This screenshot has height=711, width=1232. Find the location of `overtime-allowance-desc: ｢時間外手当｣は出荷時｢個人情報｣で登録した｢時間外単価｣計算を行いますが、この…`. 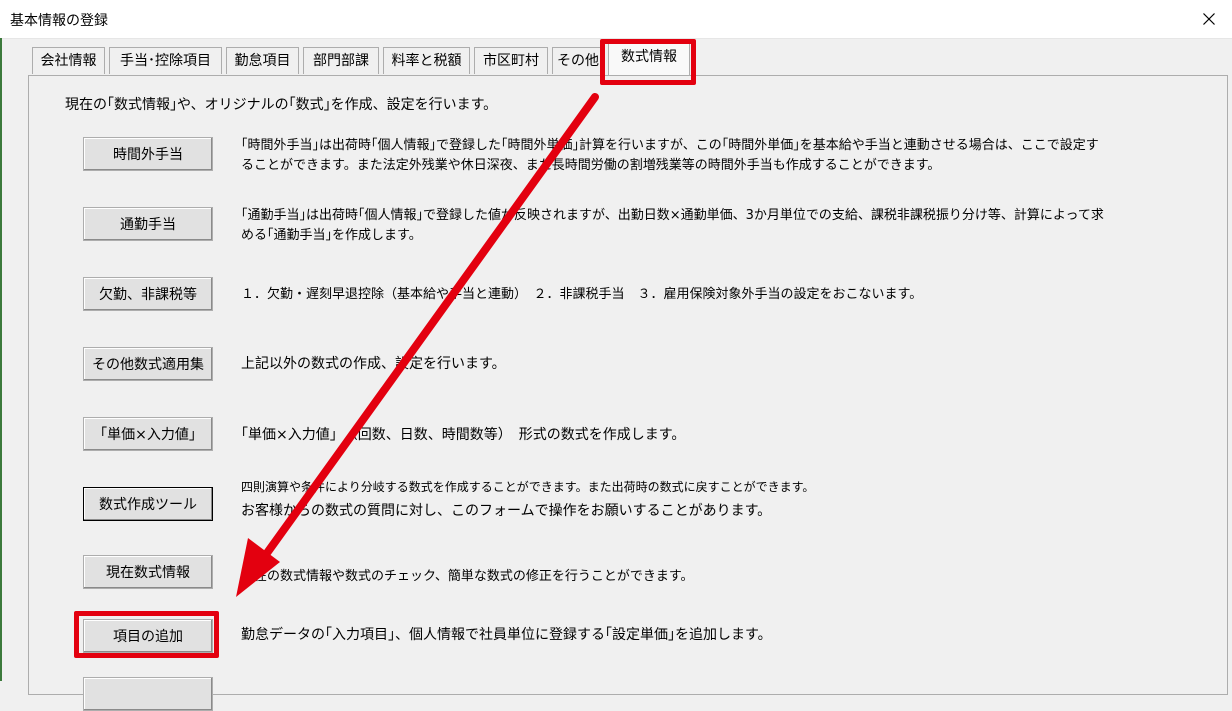

overtime-allowance-desc: ｢時間外手当｣は出荷時｢個人情報｣で登録した｢時間外単価｣計算を行いますが、この… is located at coordinates (670, 156).